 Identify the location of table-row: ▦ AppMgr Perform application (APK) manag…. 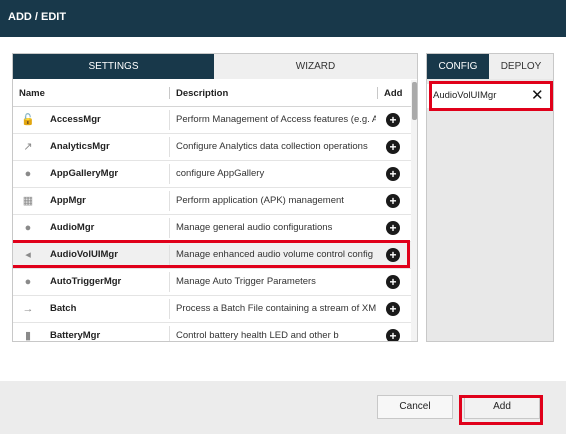
(212, 201).